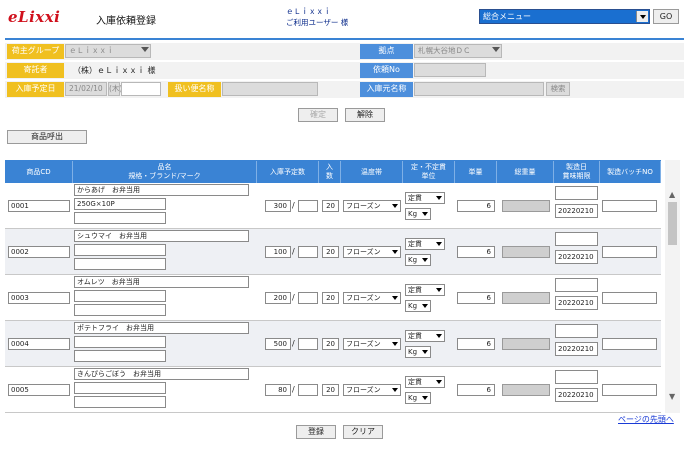  What do you see at coordinates (330, 172) in the screenshot?
I see `th-case: 入 数` at bounding box center [330, 172].